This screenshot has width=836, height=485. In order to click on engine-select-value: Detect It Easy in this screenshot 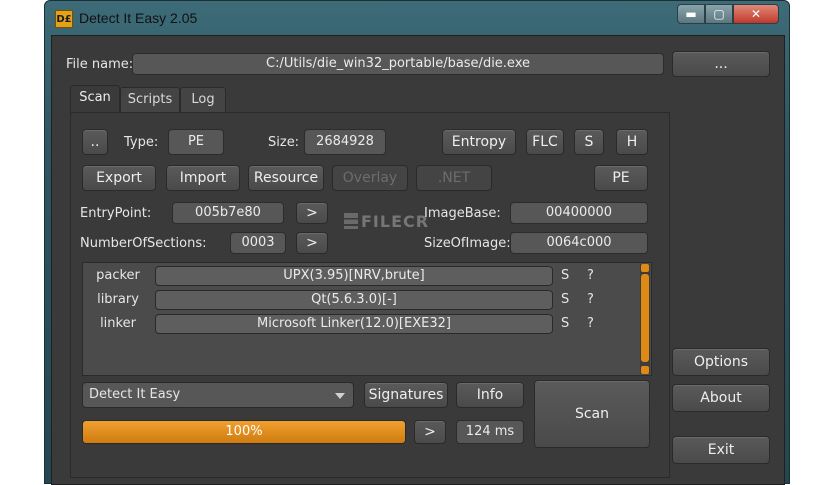, I will do `click(135, 394)`.